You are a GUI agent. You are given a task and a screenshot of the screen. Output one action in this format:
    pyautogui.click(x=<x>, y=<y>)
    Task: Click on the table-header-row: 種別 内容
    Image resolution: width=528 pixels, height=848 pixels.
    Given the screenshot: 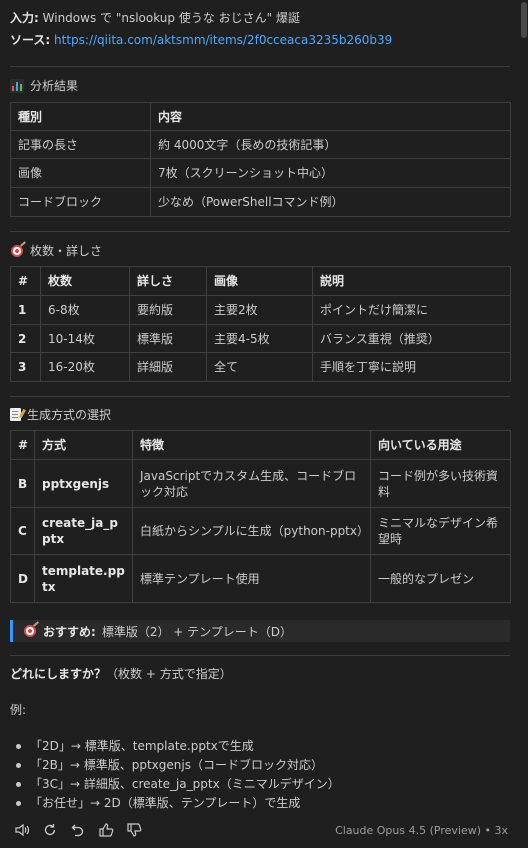 What is the action you would take?
    pyautogui.click(x=260, y=116)
    